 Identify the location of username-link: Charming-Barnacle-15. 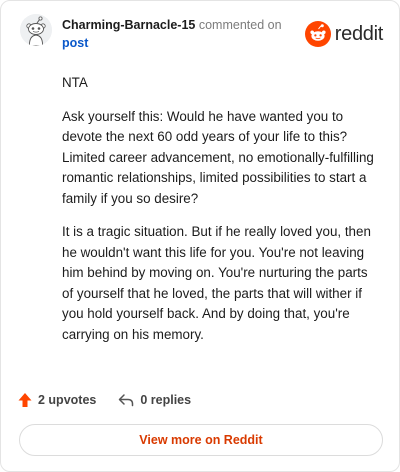
(128, 25).